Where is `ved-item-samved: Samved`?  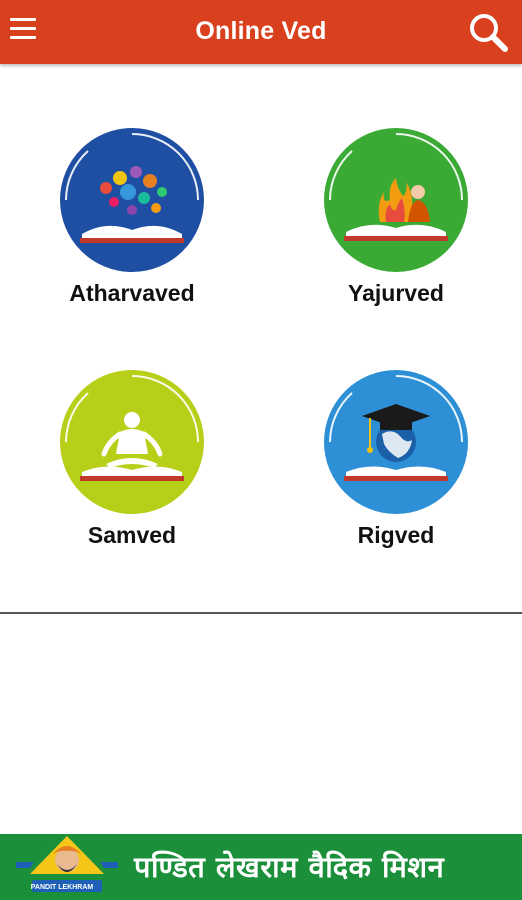 ved-item-samved: Samved is located at coordinates (132, 458).